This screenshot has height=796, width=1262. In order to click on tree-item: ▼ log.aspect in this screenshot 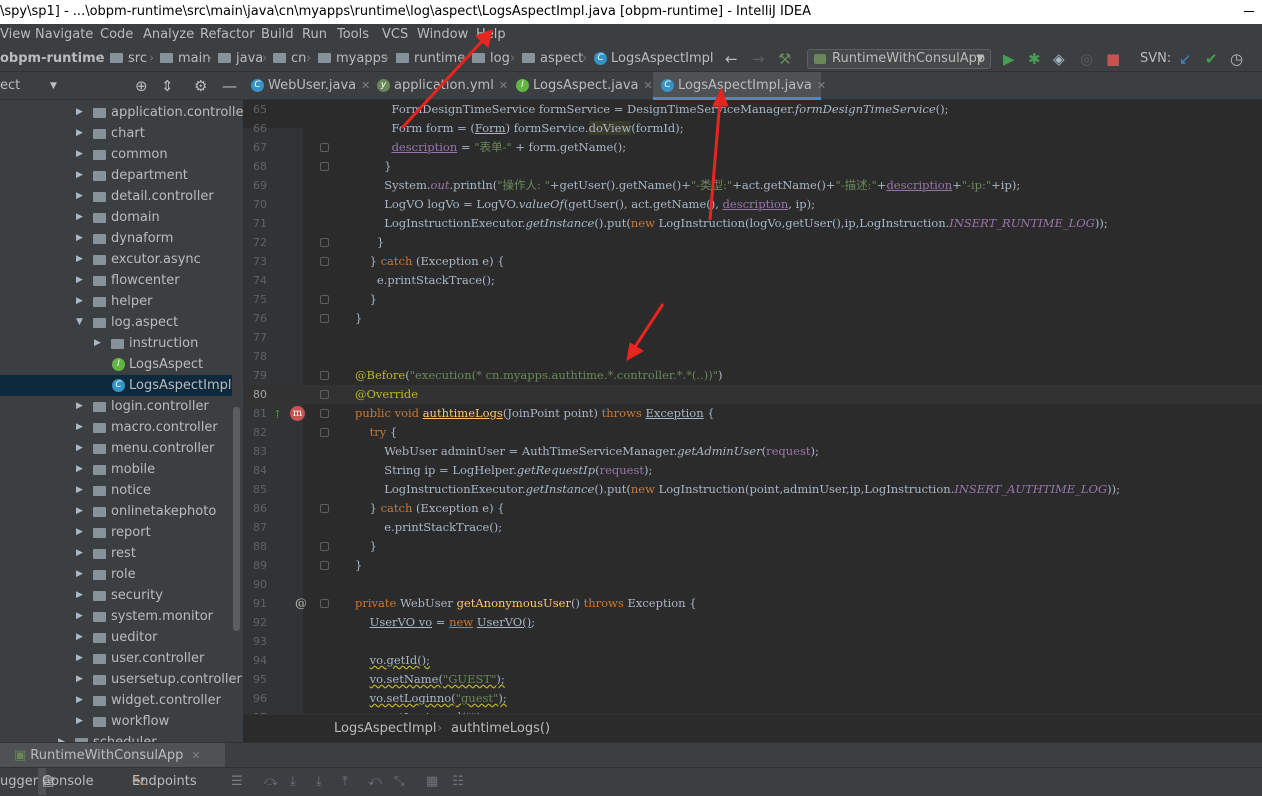, I will do `click(116, 322)`.